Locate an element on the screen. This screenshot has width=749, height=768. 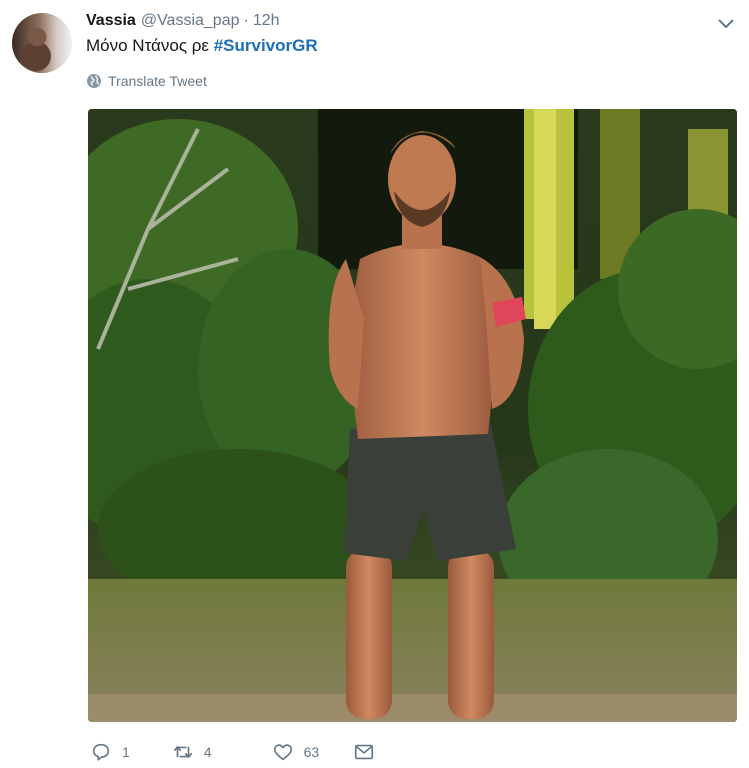
tweet-text: Μόνο Ντάνος ρε #SurvivorGR is located at coordinates (202, 46).